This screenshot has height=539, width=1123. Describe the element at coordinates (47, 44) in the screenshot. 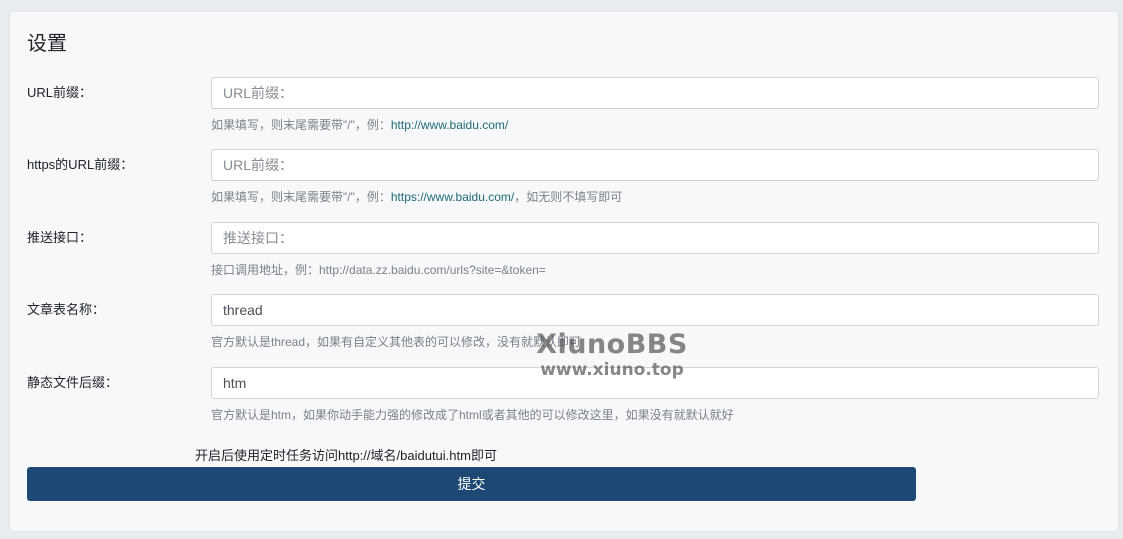

I see `page-title: 设置` at that location.